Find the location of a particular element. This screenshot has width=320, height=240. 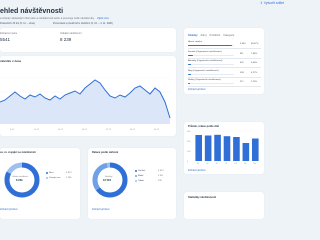

visitors-donut-title: ce, m. zvyající se návštěvníci is located at coordinates (18, 152).